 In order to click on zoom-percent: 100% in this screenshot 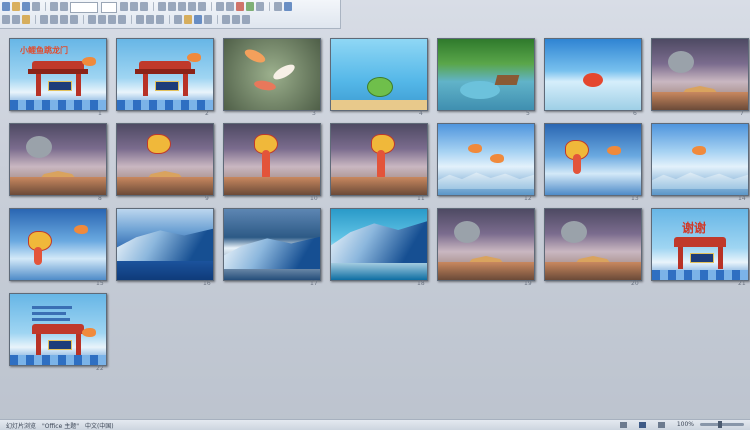, I will do `click(685, 424)`.